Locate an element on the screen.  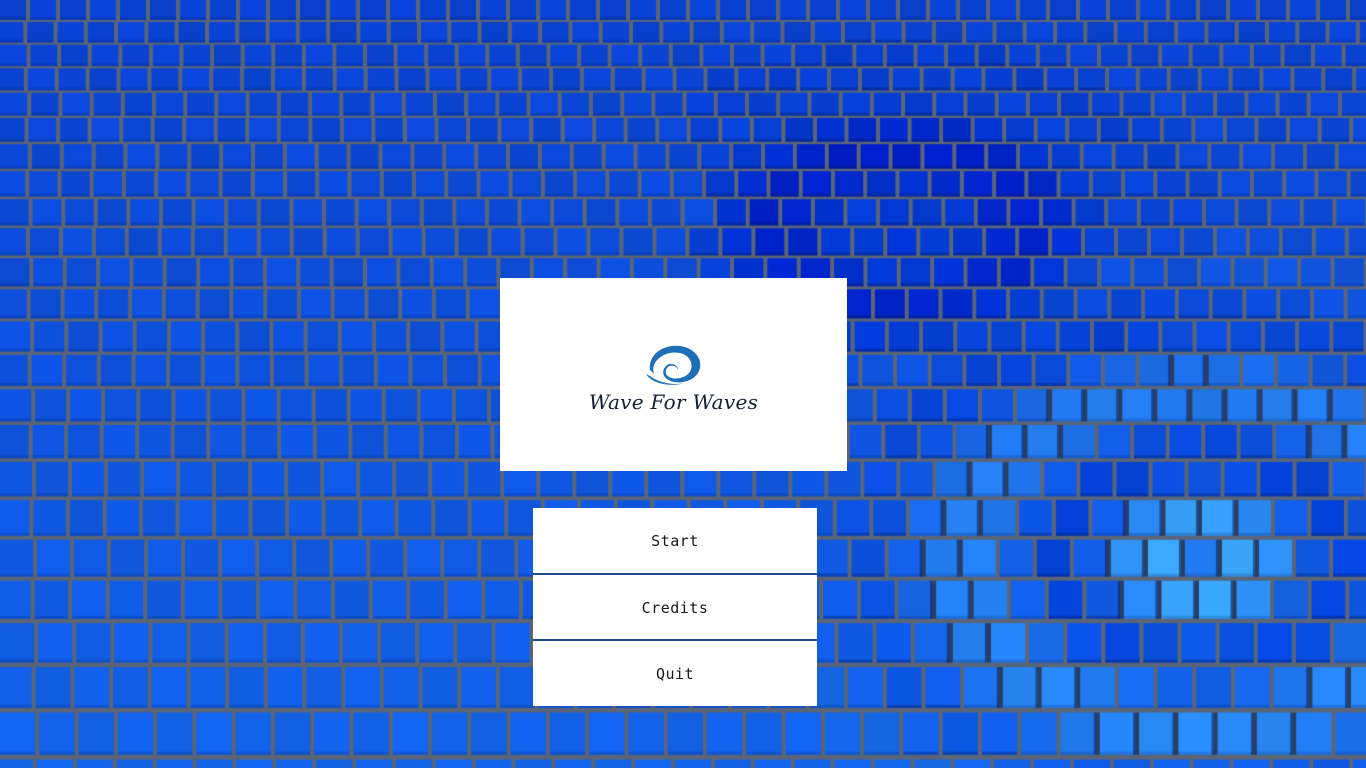
quit-button: Quit is located at coordinates (675, 673).